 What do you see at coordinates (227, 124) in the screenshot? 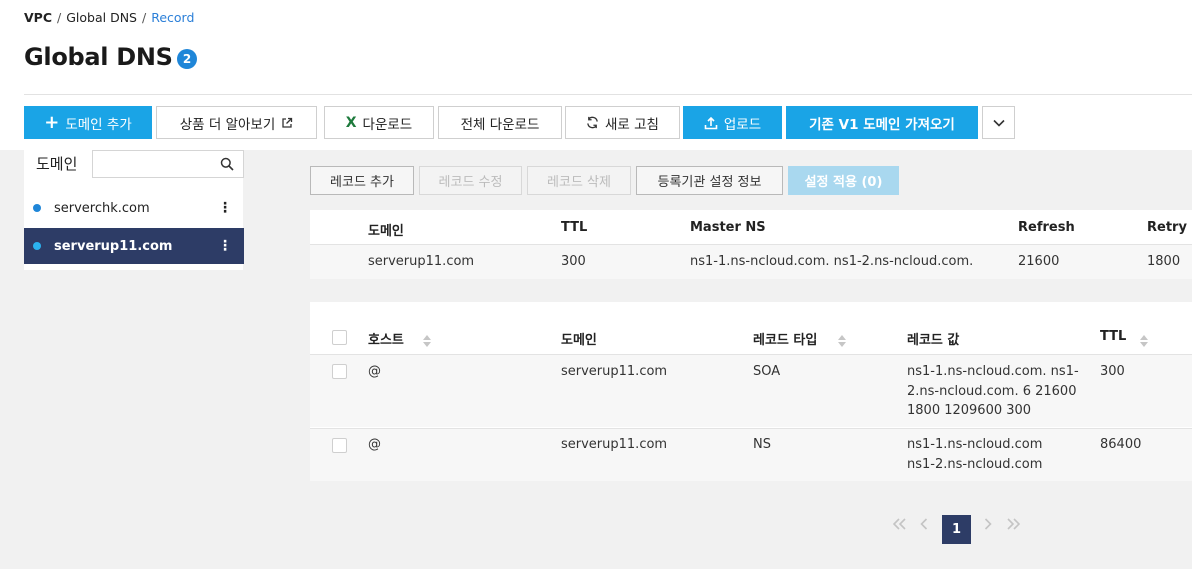
I see `learn-more-label: 상품 더 알아보기` at bounding box center [227, 124].